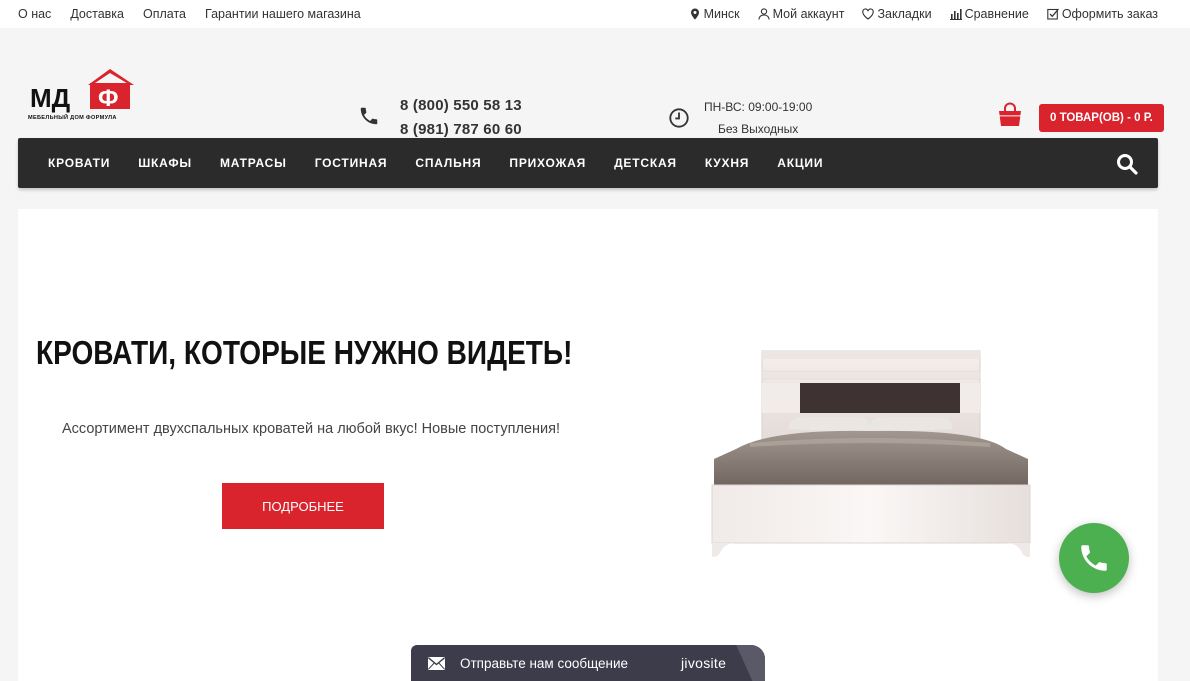 Image resolution: width=1190 pixels, height=681 pixels. Describe the element at coordinates (1053, 14) in the screenshot. I see `checkbox-icon` at that location.